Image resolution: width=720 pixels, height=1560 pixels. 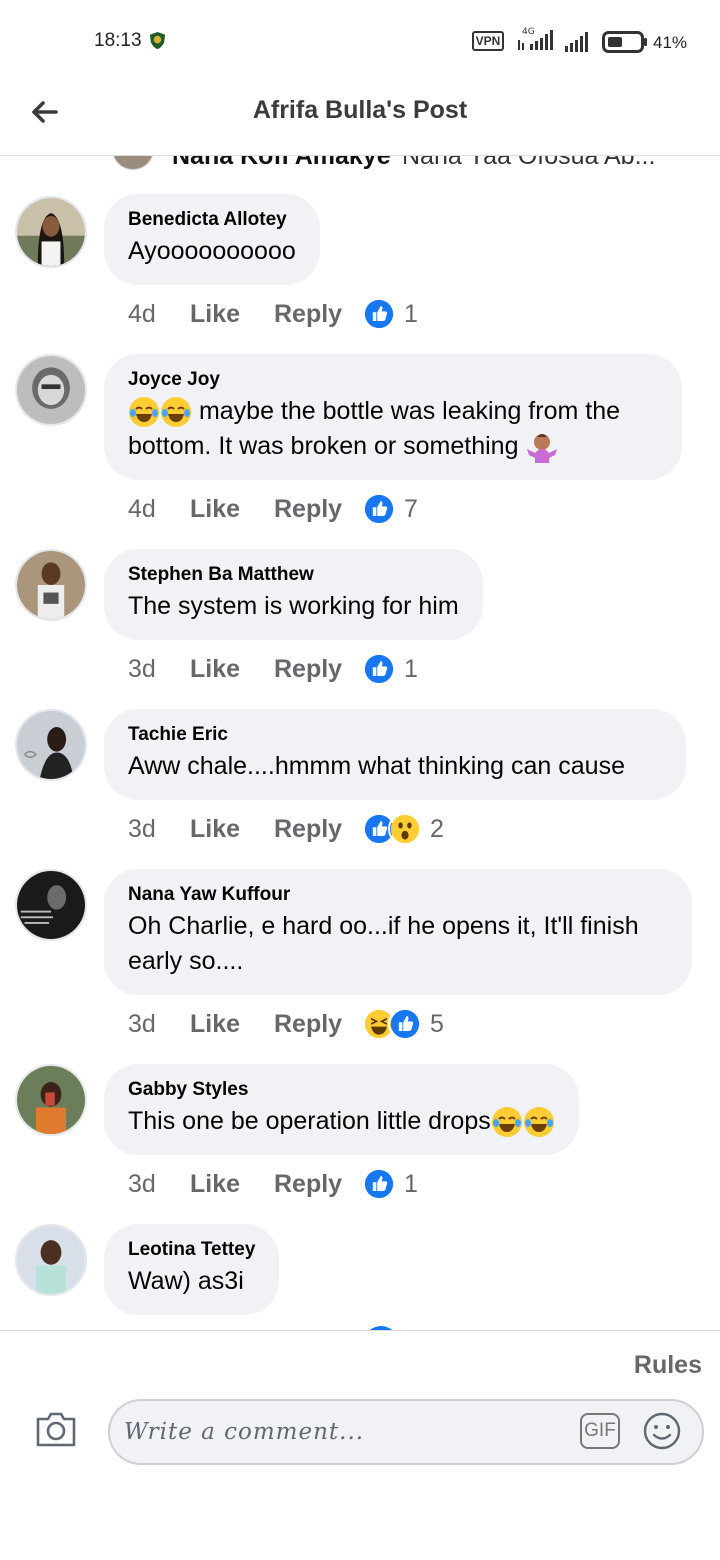 I want to click on comment-actions: 3d Like Reply 5, so click(x=286, y=1024).